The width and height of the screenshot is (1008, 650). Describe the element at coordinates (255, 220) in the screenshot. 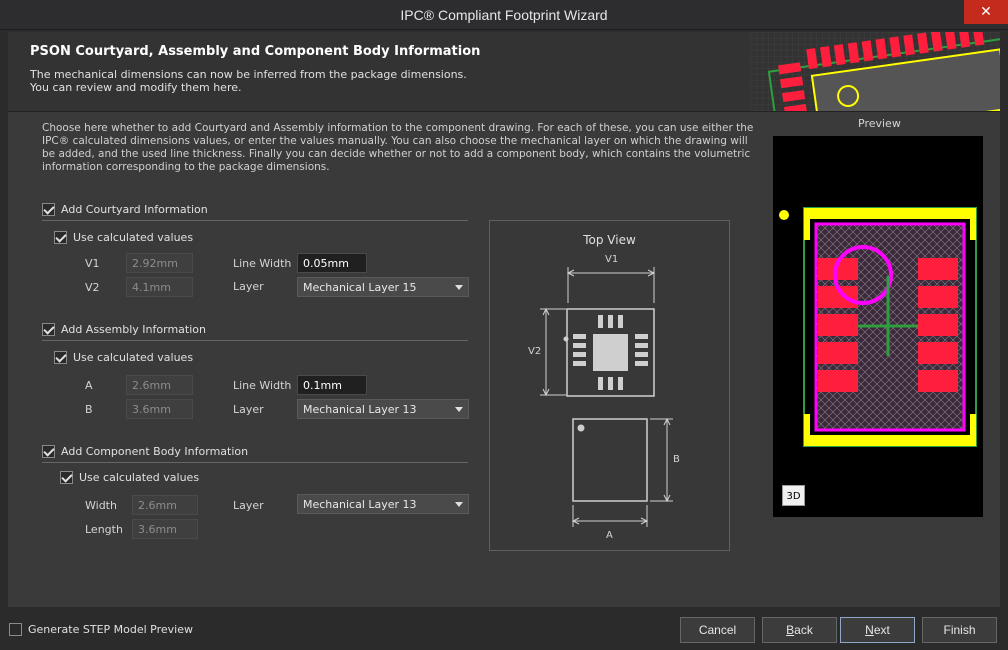

I see `courtyard-divider` at that location.